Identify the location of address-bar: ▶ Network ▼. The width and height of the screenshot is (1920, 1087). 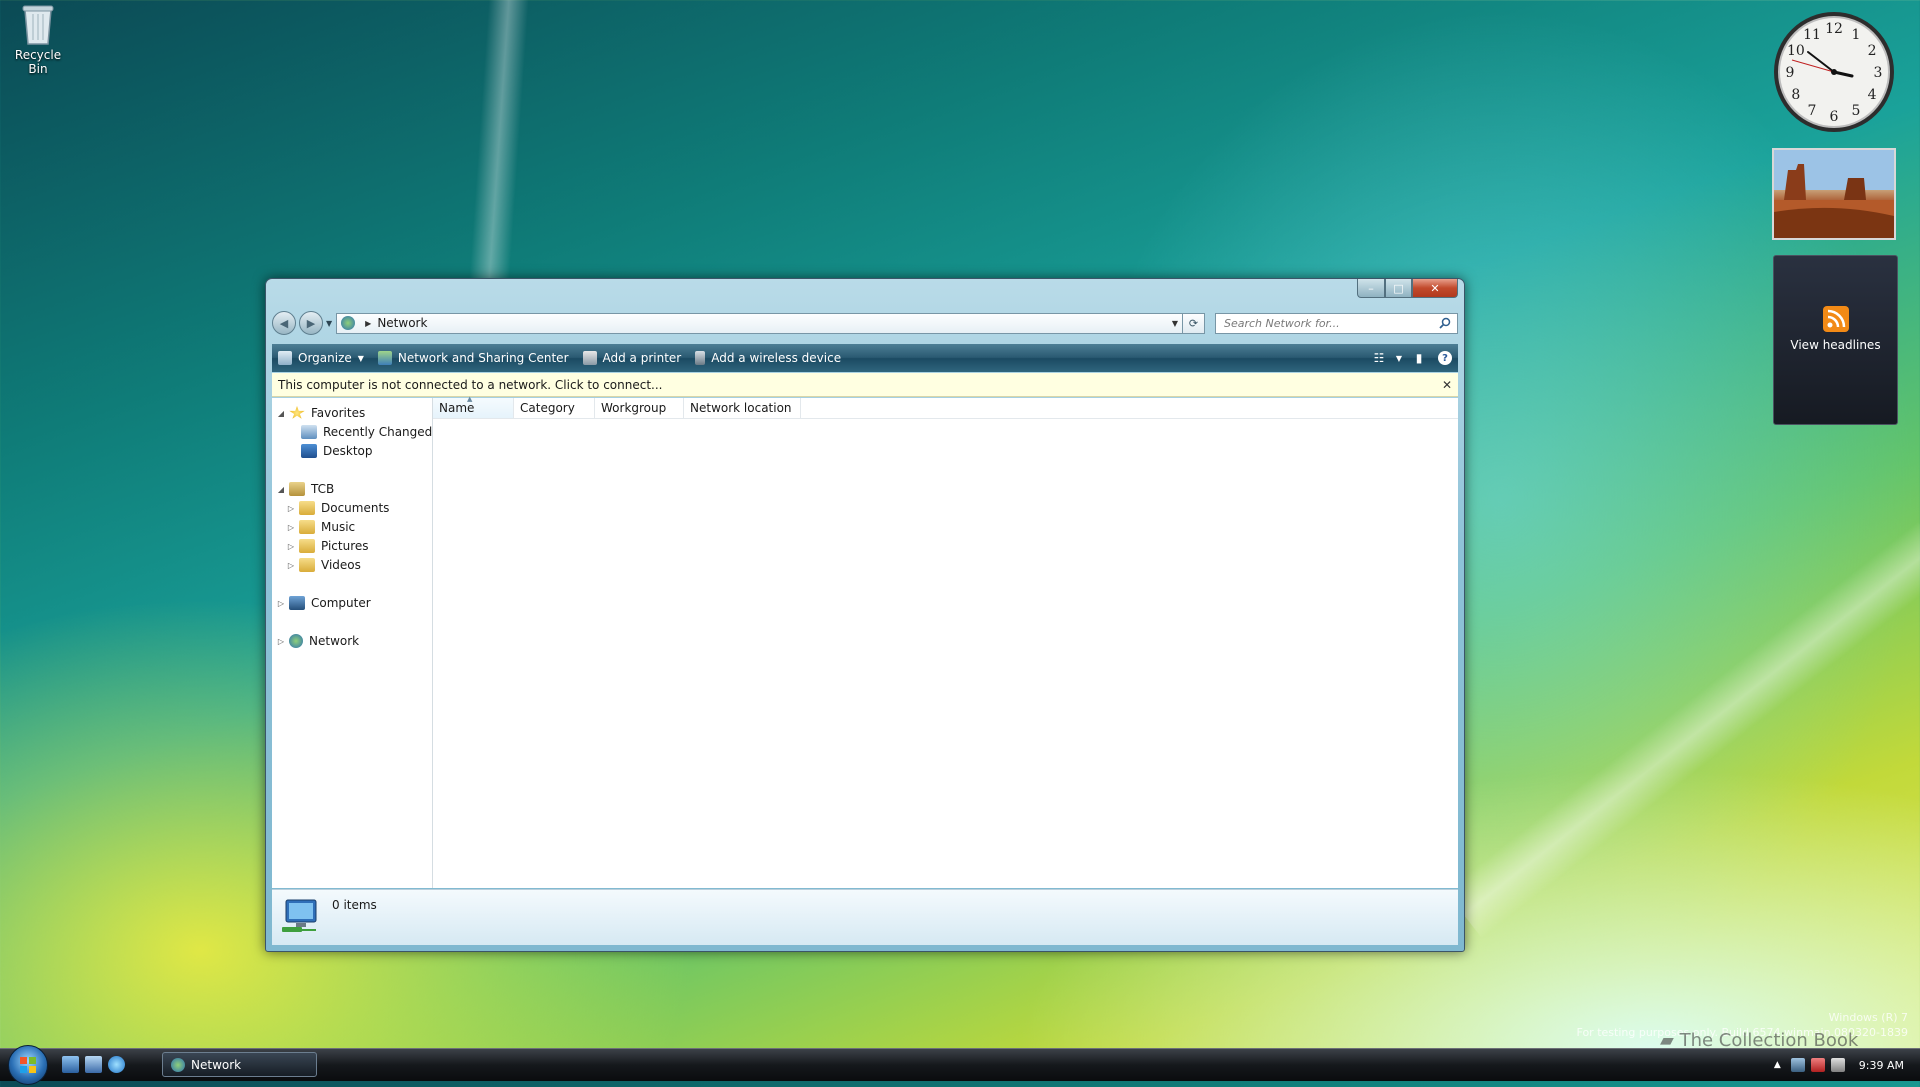
(759, 323).